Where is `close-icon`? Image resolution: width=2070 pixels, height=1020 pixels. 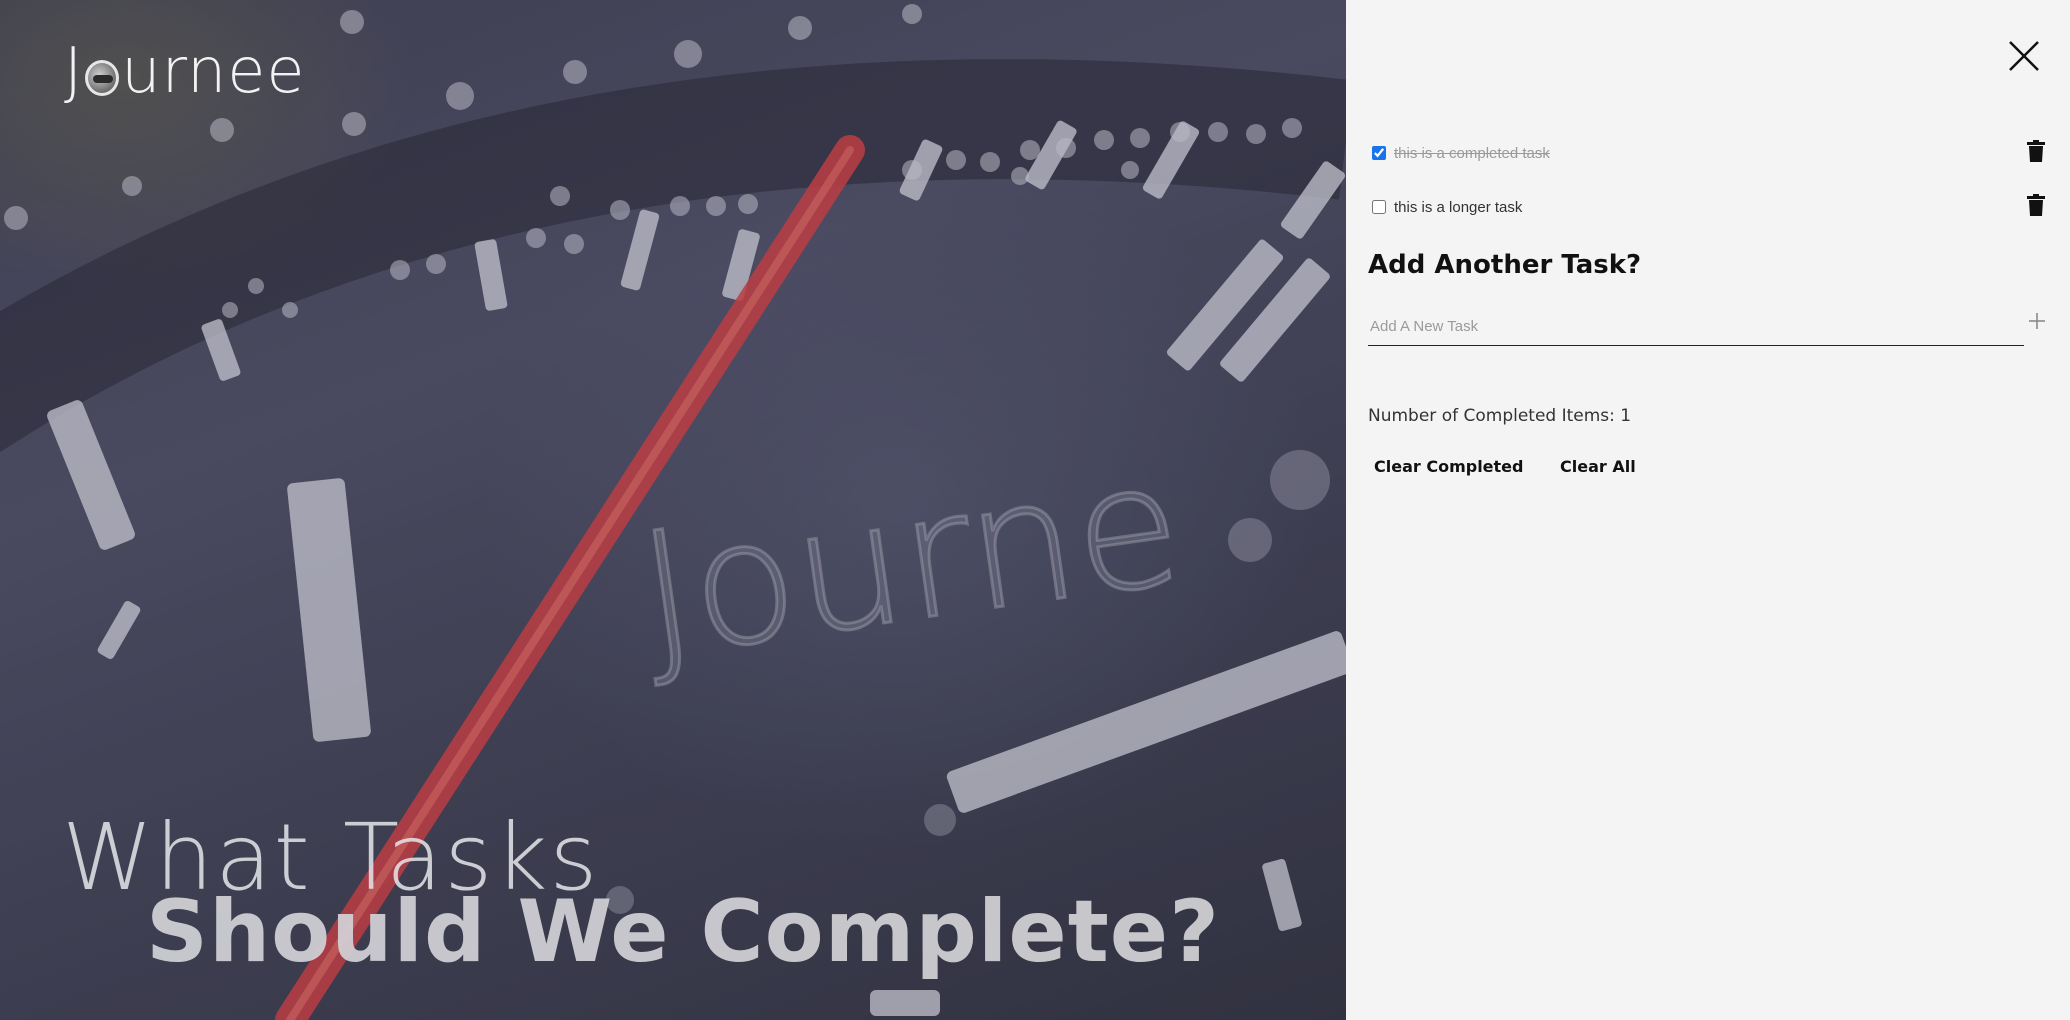
close-icon is located at coordinates (2024, 56).